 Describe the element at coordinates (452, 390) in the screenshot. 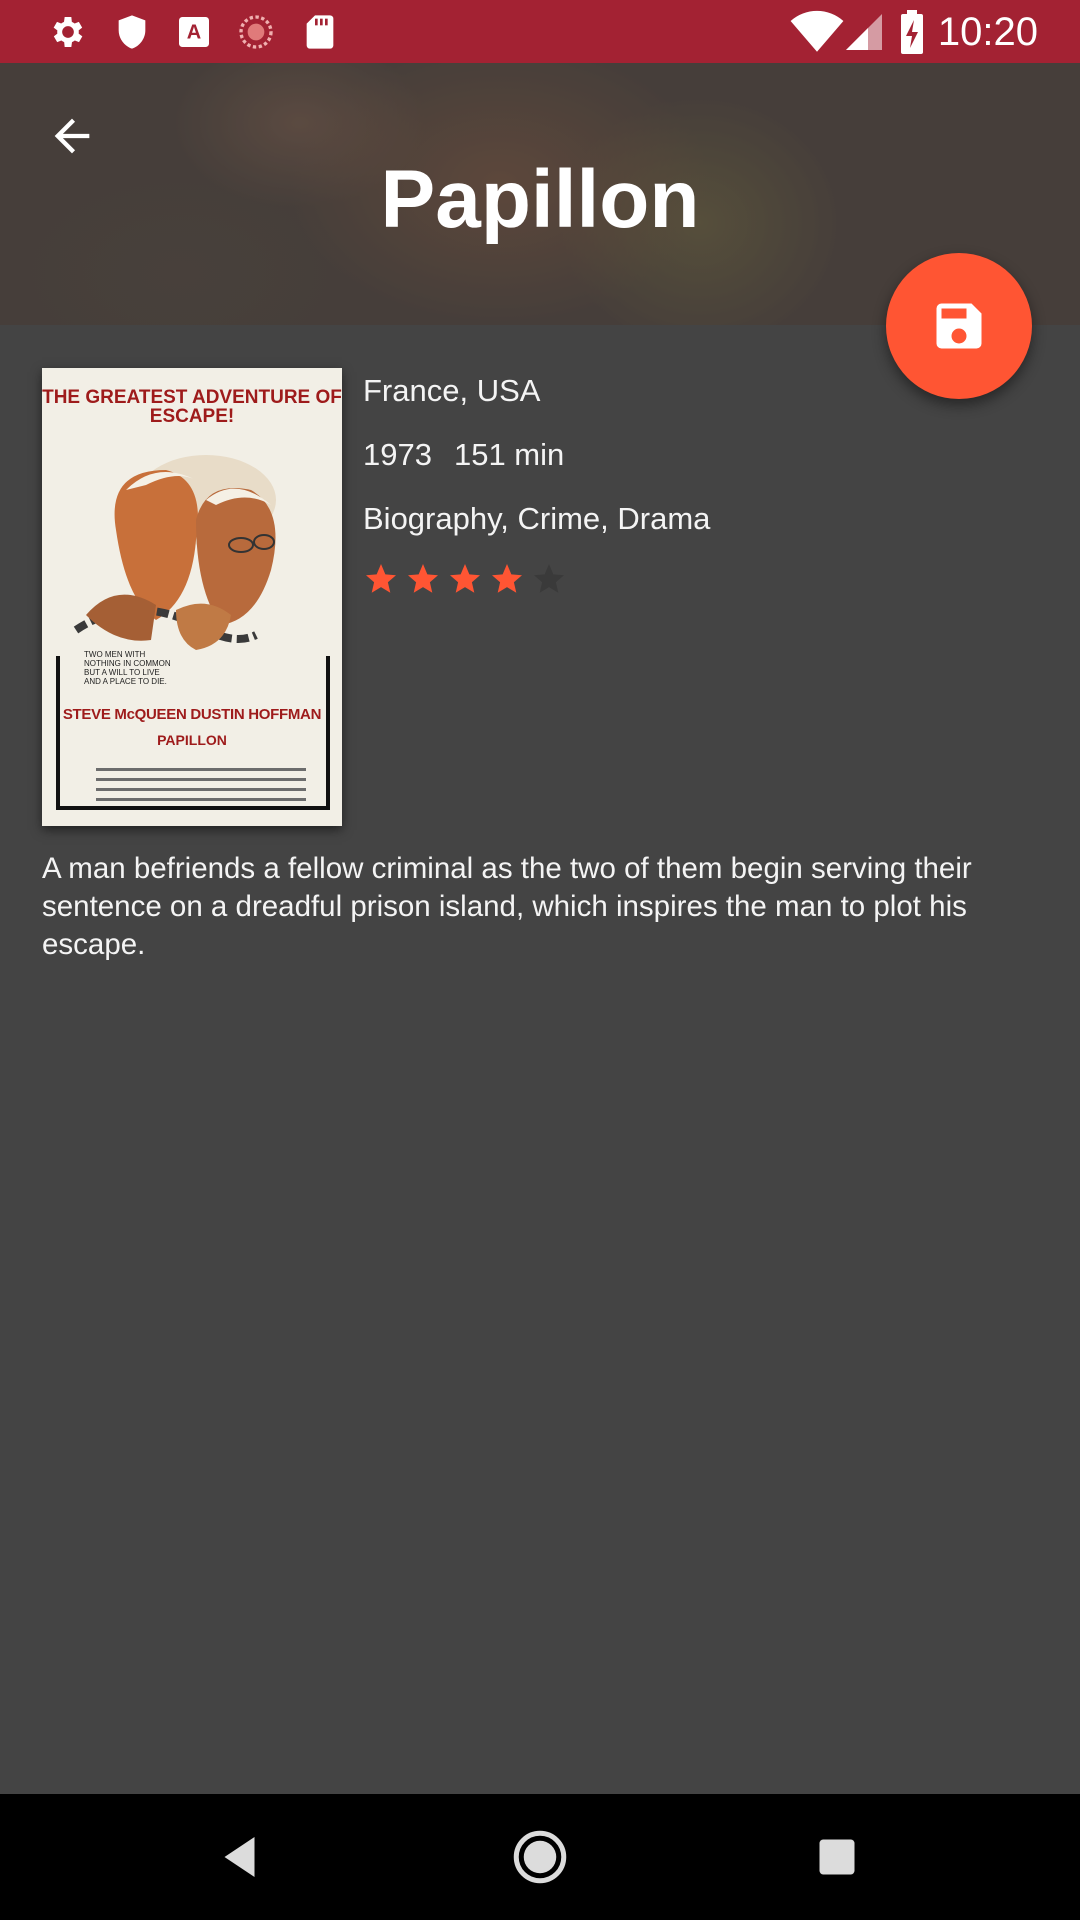

I see `country-text: France, USA` at that location.